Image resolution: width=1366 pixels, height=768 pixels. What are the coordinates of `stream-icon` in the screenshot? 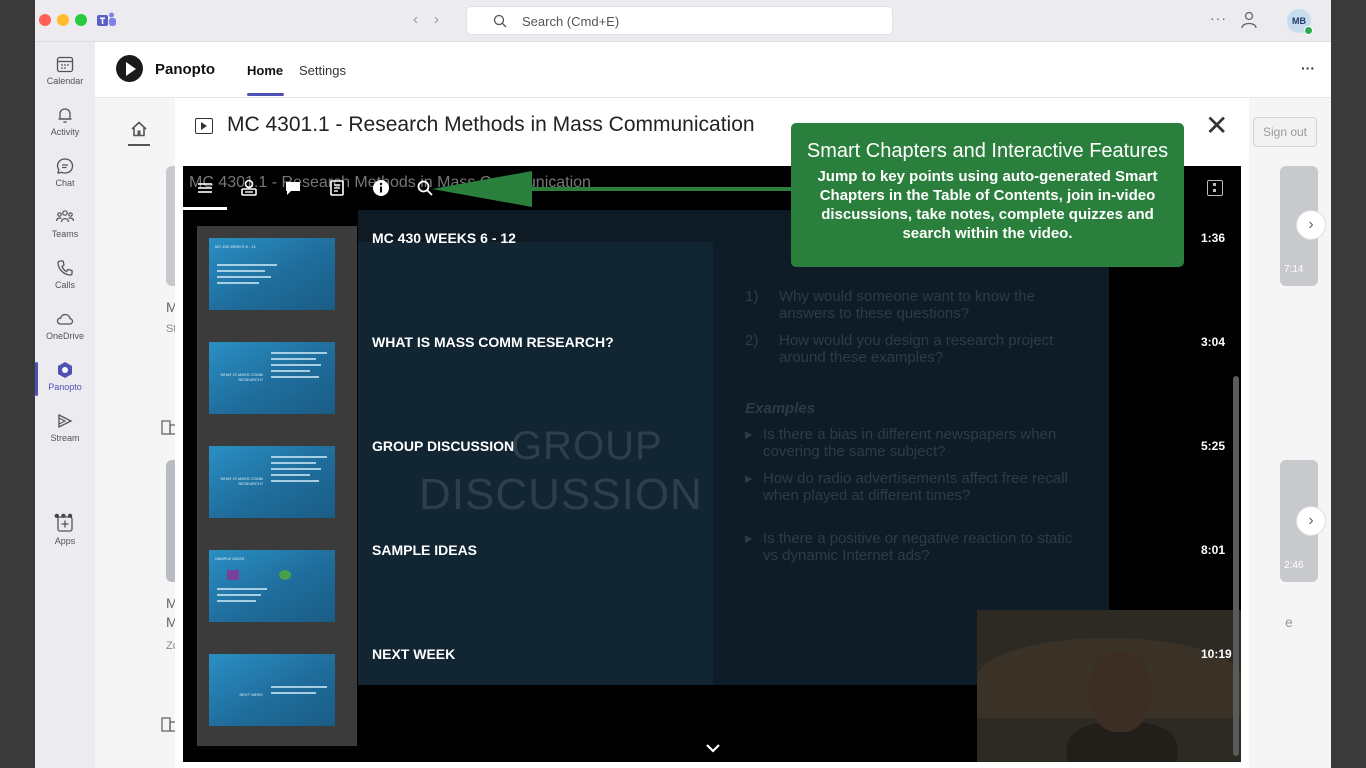 It's located at (65, 421).